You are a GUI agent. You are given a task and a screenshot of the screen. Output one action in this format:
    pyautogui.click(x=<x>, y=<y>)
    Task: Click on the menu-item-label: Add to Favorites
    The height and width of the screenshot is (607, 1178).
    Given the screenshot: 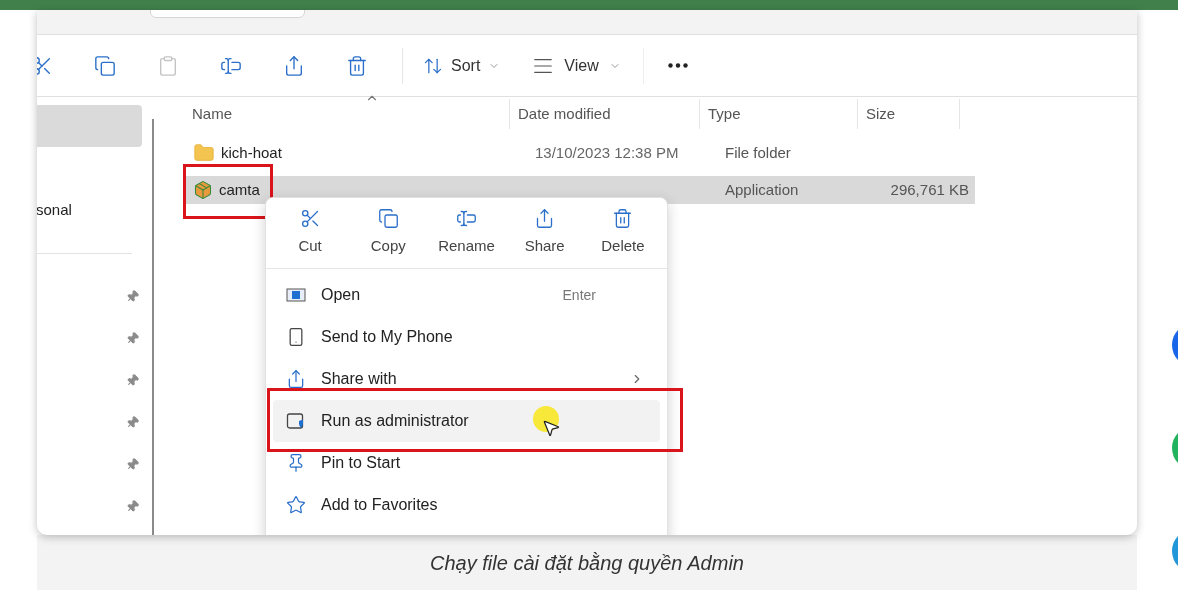 What is the action you would take?
    pyautogui.click(x=379, y=505)
    